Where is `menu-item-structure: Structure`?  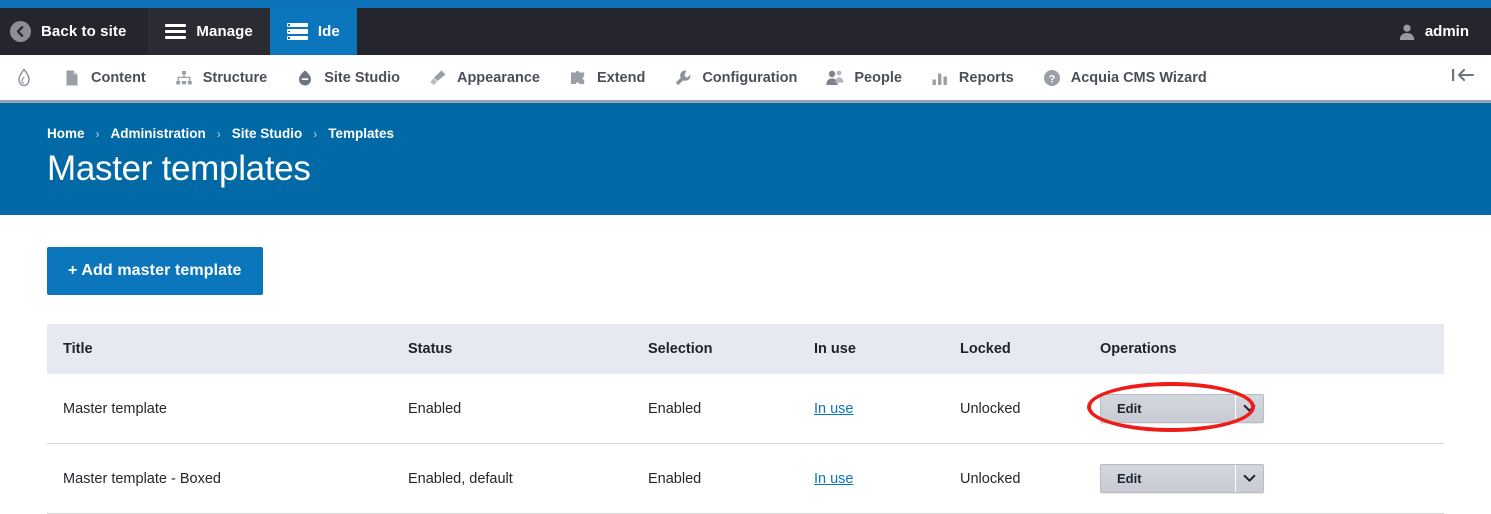 menu-item-structure: Structure is located at coordinates (220, 77).